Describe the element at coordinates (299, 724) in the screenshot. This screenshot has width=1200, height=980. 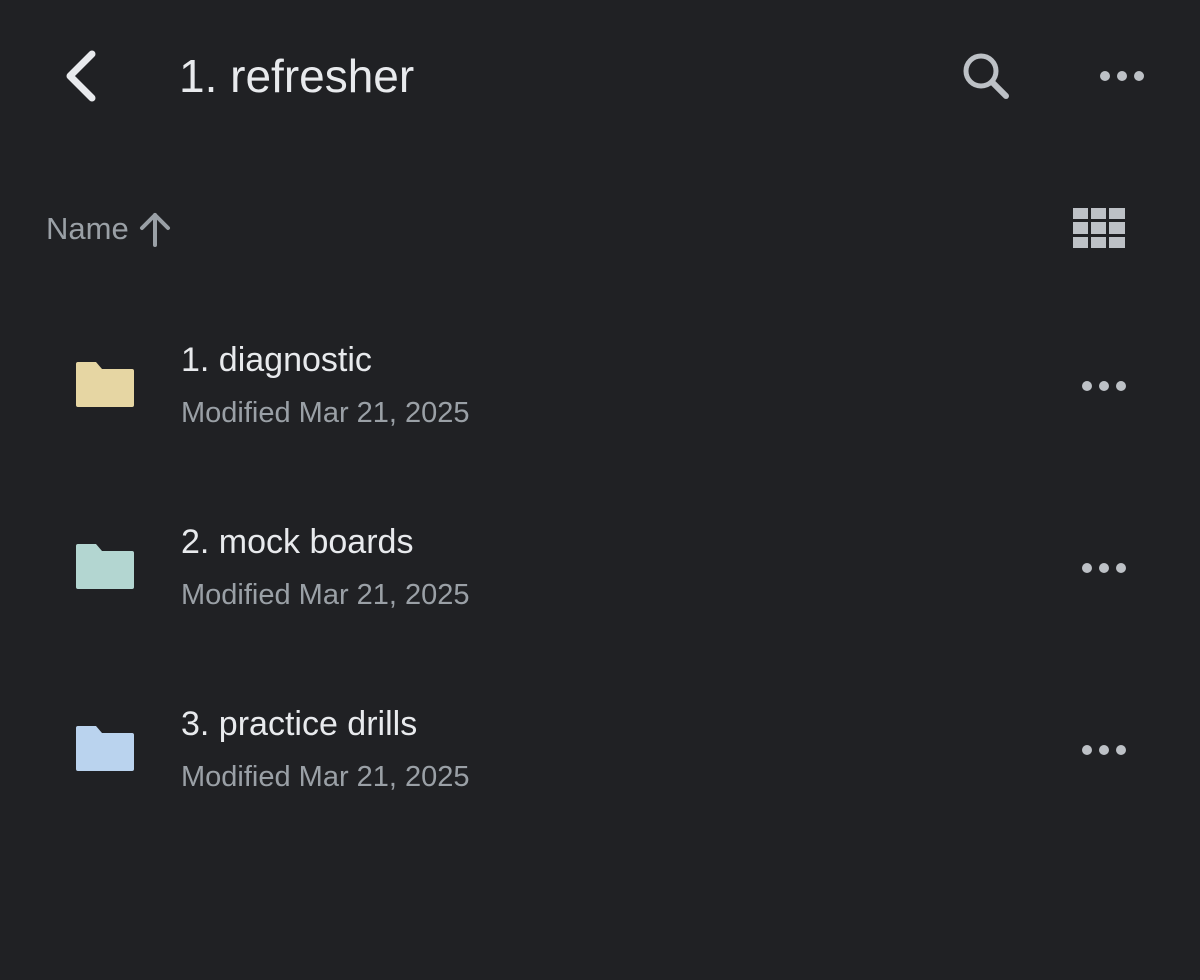
I see `item-name: 3. practice drills` at that location.